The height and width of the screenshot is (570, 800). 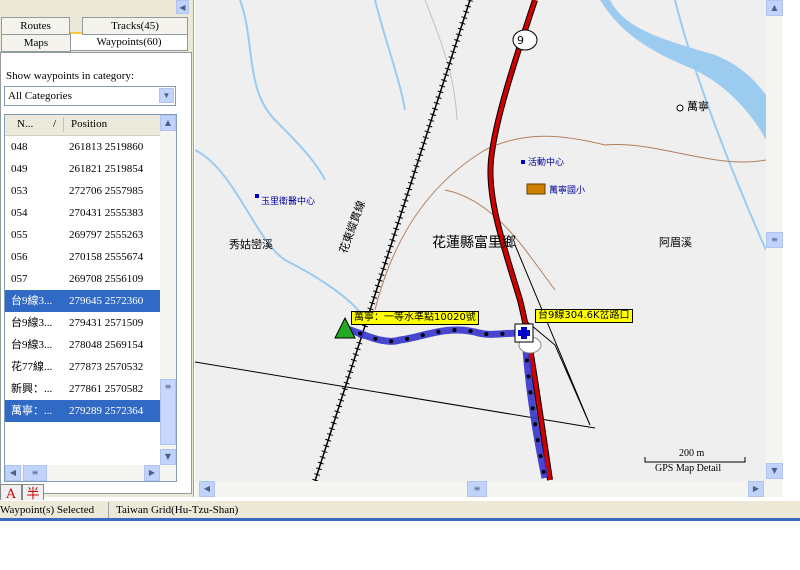 I want to click on table-row: 056 270158 2555674, so click(x=82, y=257).